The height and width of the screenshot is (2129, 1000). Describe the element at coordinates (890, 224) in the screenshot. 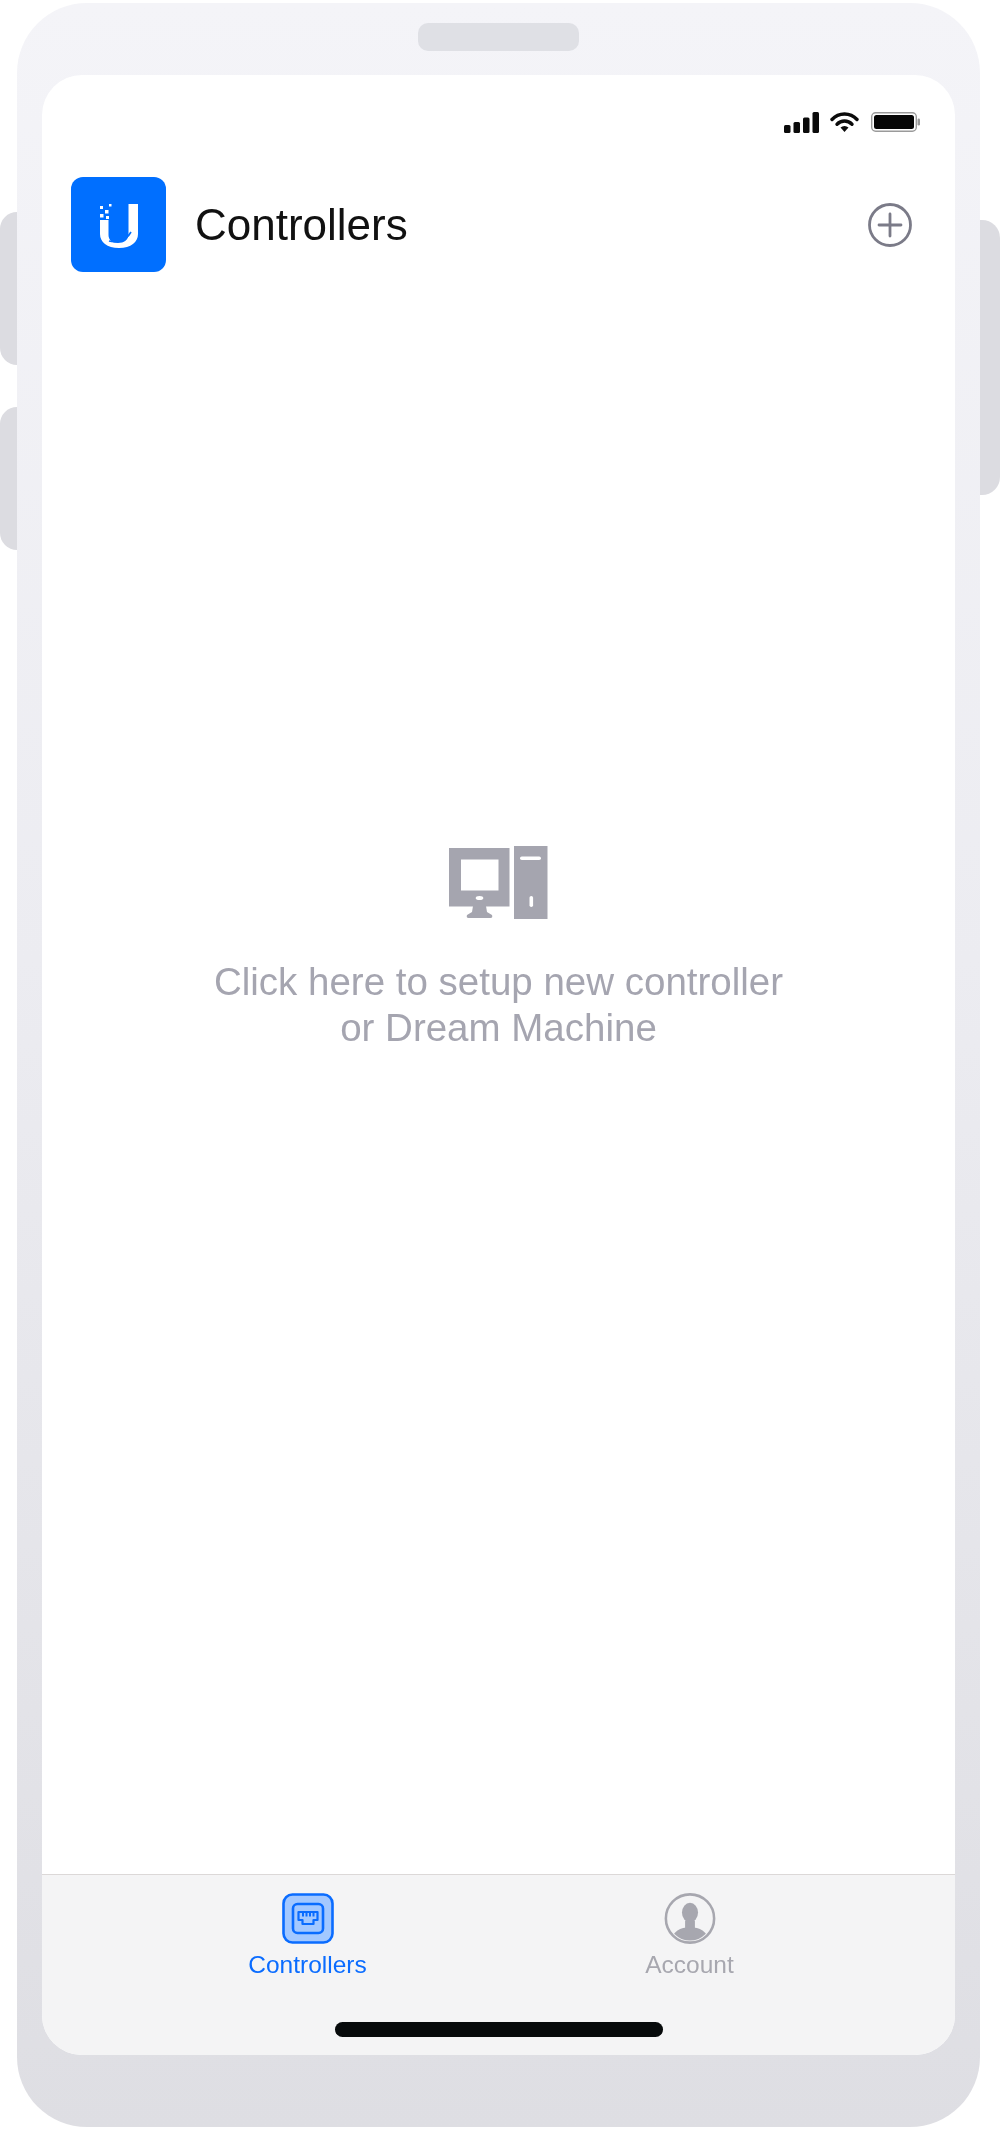

I see `add-icon` at that location.